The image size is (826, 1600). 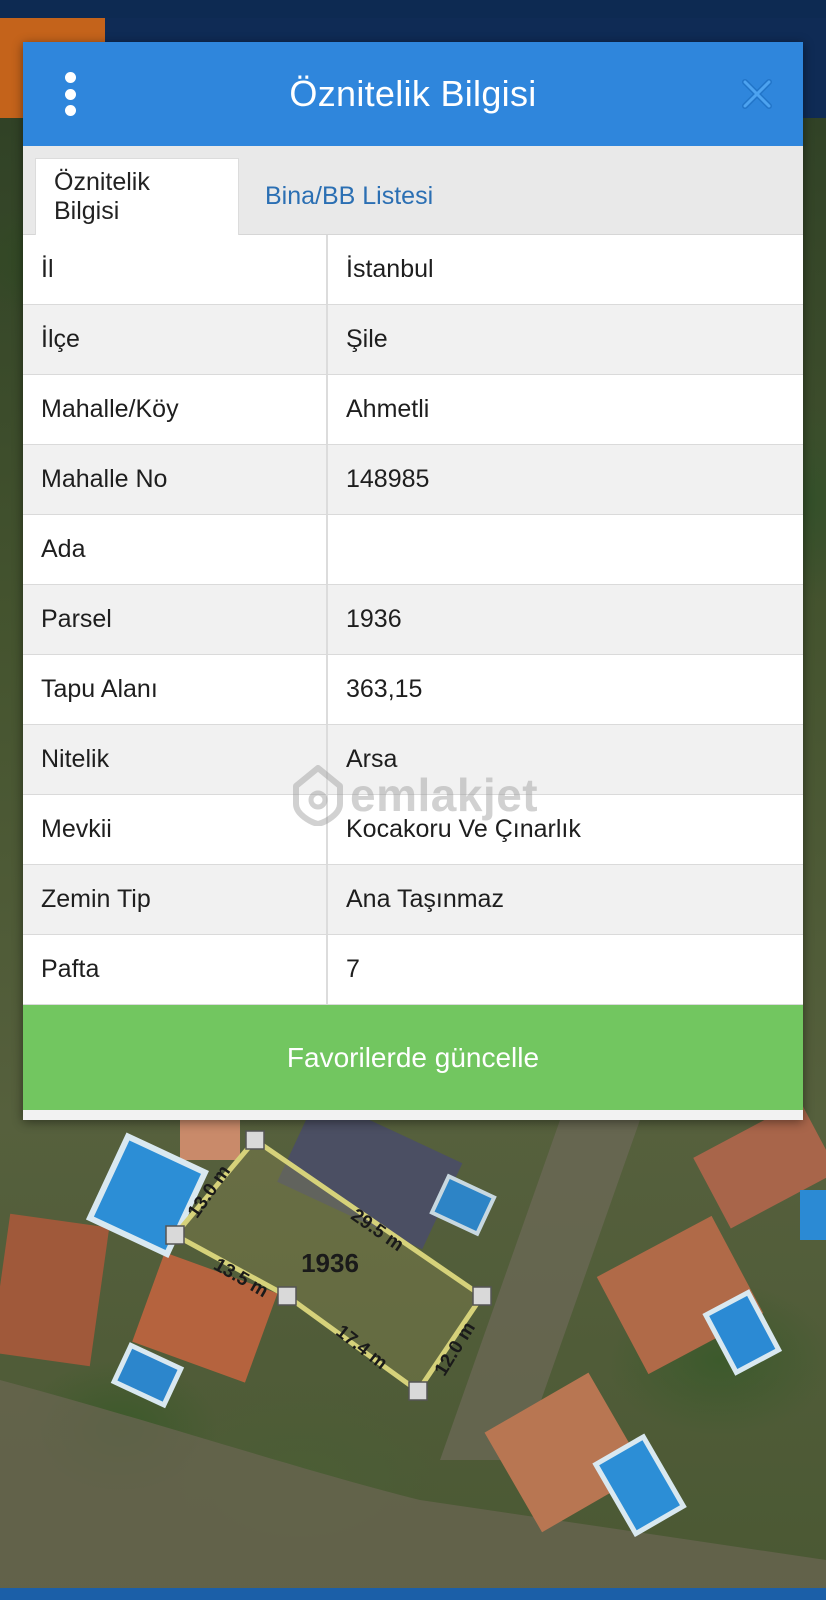 I want to click on tab-attribute-info: Öznitelik Bilgisi, so click(x=137, y=196).